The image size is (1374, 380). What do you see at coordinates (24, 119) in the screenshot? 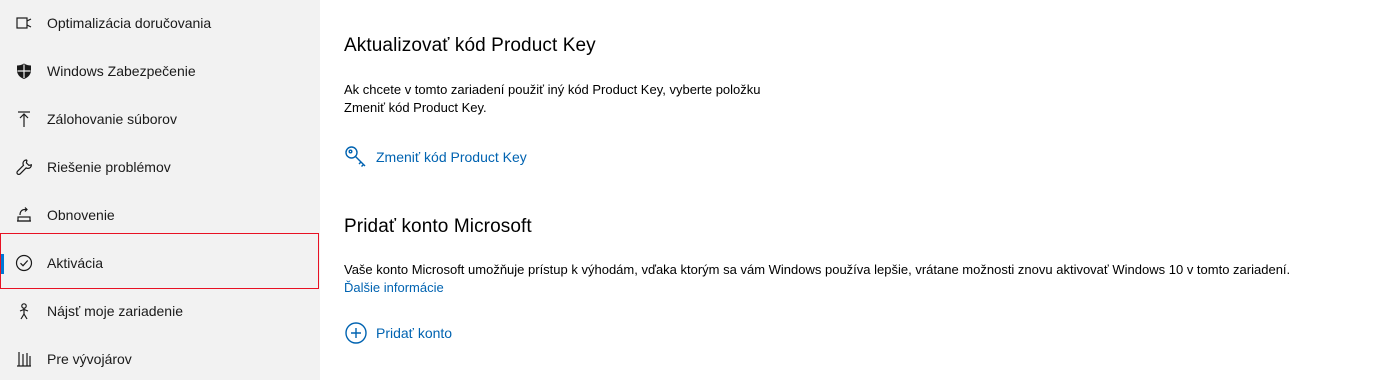
I see `backup-arrow-icon` at bounding box center [24, 119].